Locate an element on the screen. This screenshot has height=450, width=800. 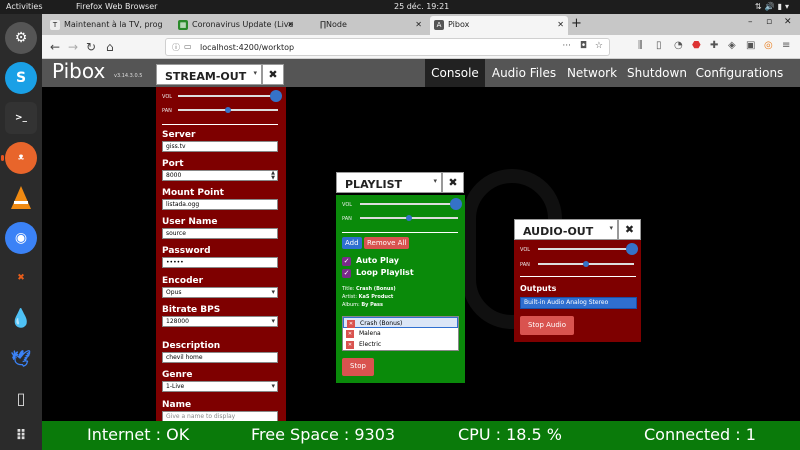
playlist-item: ✕ Electric is located at coordinates (400, 344).